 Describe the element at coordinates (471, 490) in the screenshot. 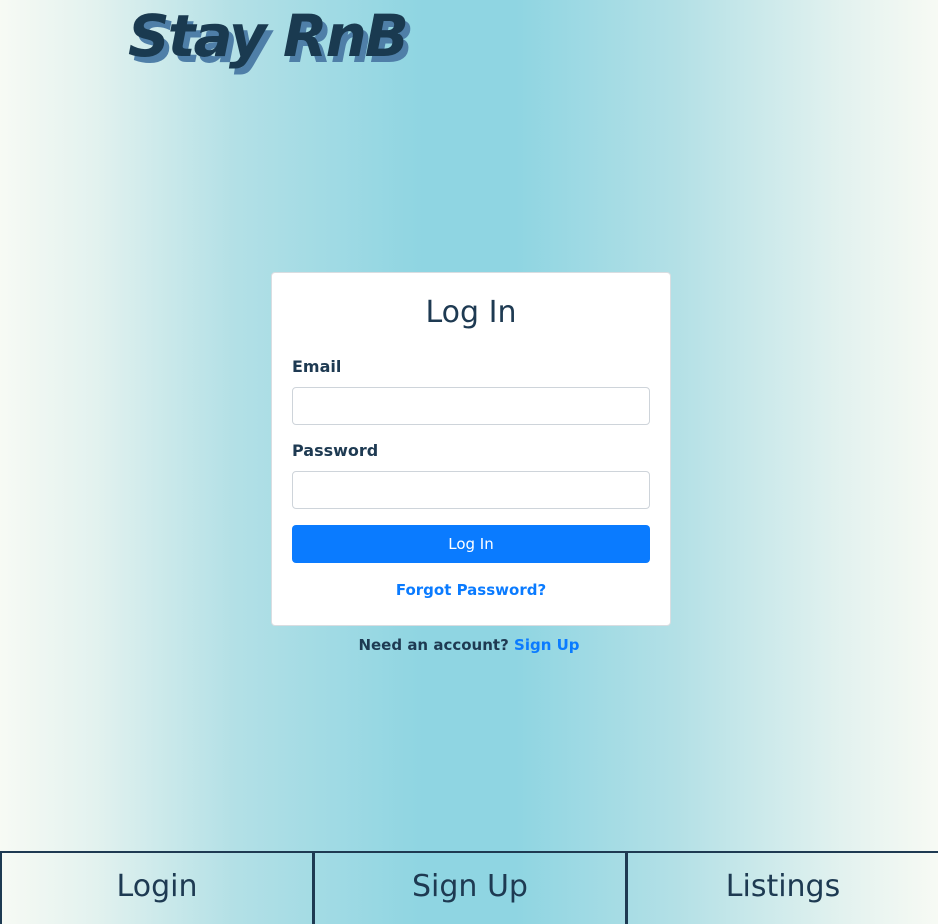

I see `password-field` at that location.